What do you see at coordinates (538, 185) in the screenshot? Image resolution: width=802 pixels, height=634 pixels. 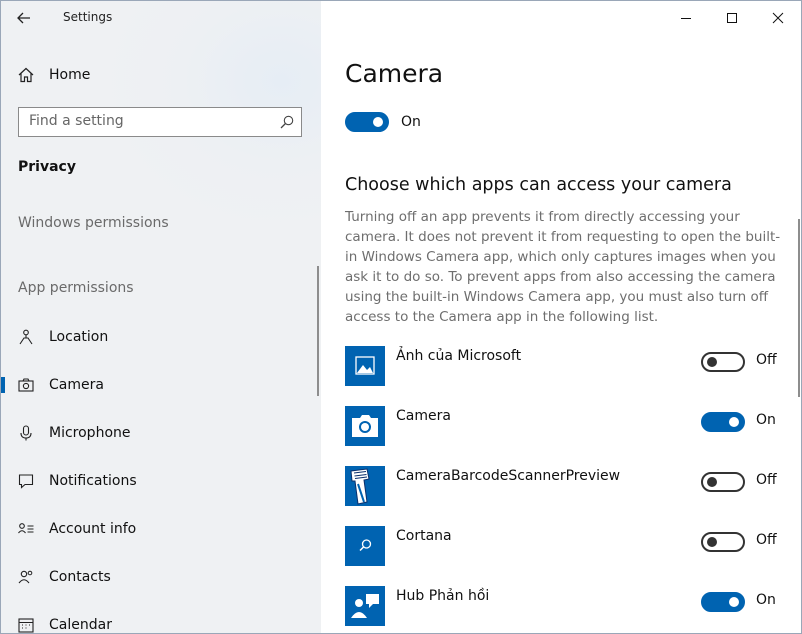 I see `apps-section-heading: Choose which apps can access your camera` at bounding box center [538, 185].